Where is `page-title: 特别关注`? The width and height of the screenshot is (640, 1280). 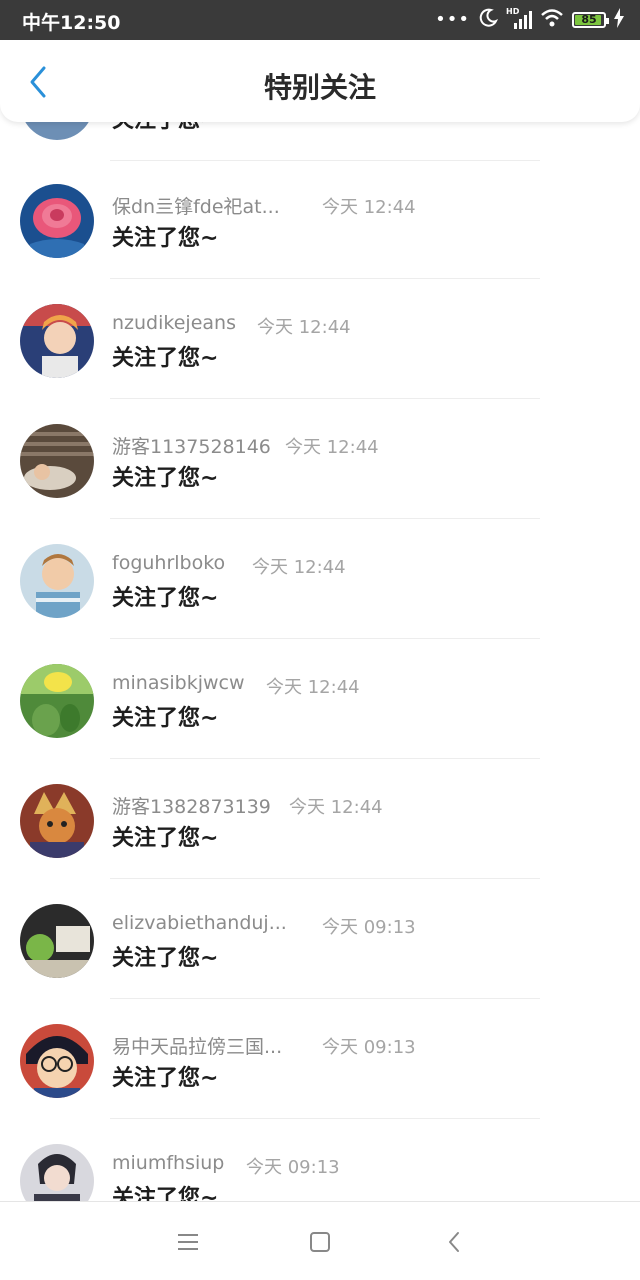 page-title: 特别关注 is located at coordinates (319, 87).